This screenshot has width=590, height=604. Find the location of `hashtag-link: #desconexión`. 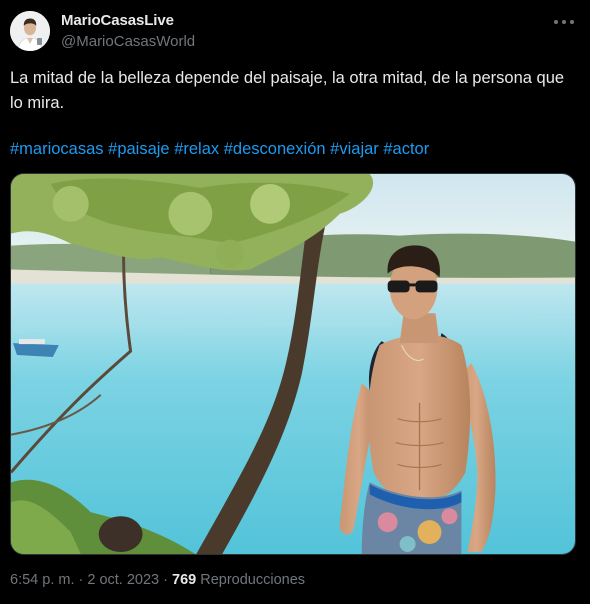

hashtag-link: #desconexión is located at coordinates (275, 149).